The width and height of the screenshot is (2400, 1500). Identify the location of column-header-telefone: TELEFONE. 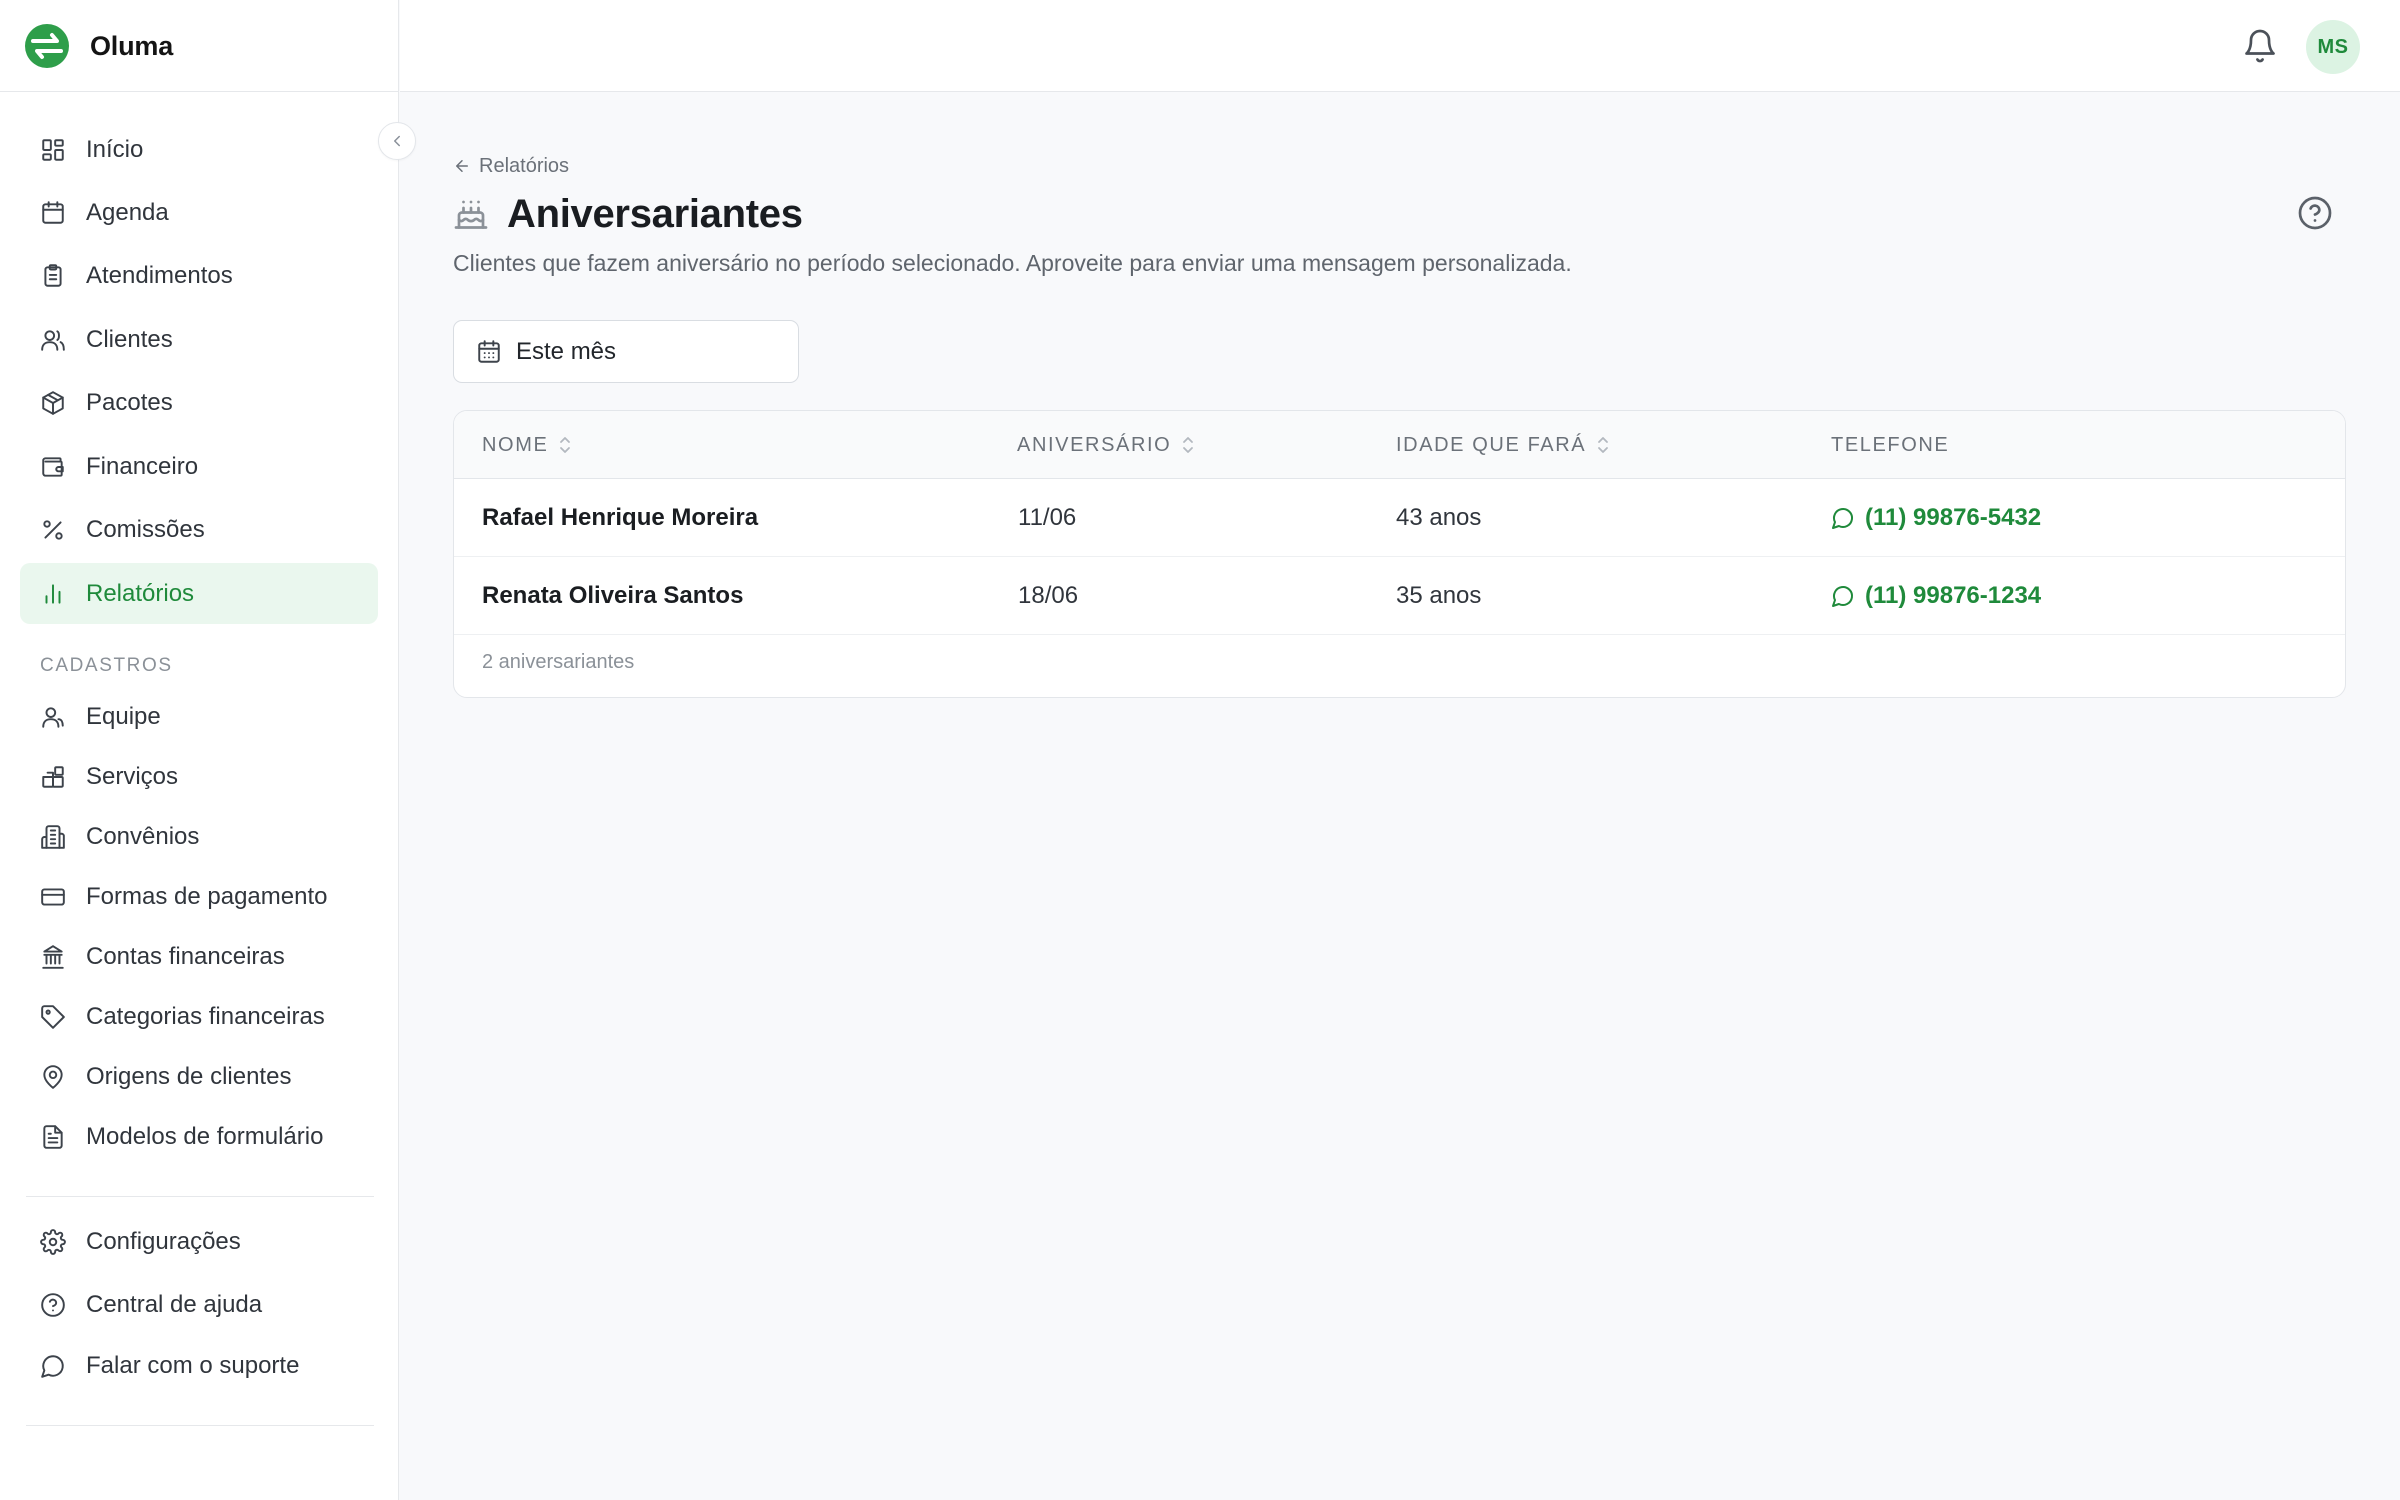
(1890, 445).